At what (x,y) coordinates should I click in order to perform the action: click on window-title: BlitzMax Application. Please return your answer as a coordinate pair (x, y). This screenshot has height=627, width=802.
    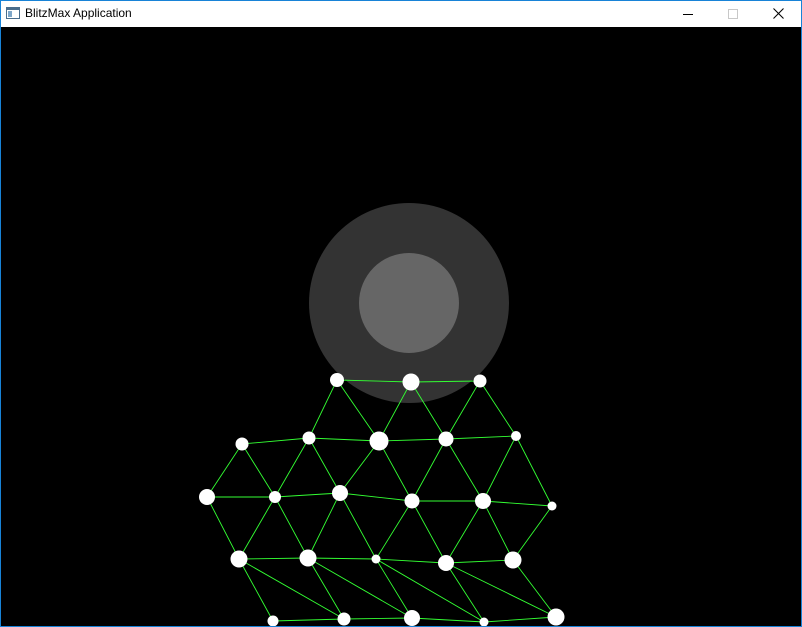
    Looking at the image, I should click on (78, 13).